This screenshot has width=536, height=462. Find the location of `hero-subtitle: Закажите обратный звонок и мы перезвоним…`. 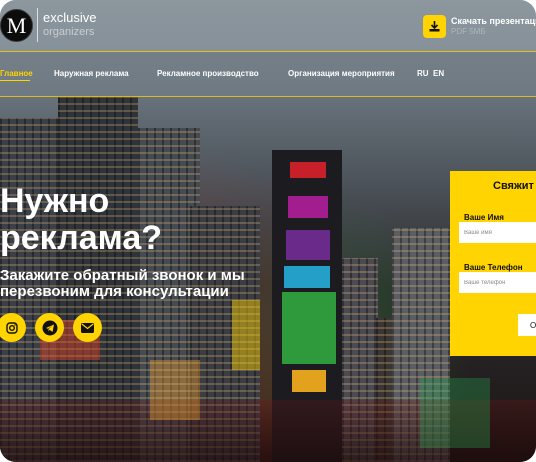

hero-subtitle: Закажите обратный звонок и мы перезвоним… is located at coordinates (135, 284).